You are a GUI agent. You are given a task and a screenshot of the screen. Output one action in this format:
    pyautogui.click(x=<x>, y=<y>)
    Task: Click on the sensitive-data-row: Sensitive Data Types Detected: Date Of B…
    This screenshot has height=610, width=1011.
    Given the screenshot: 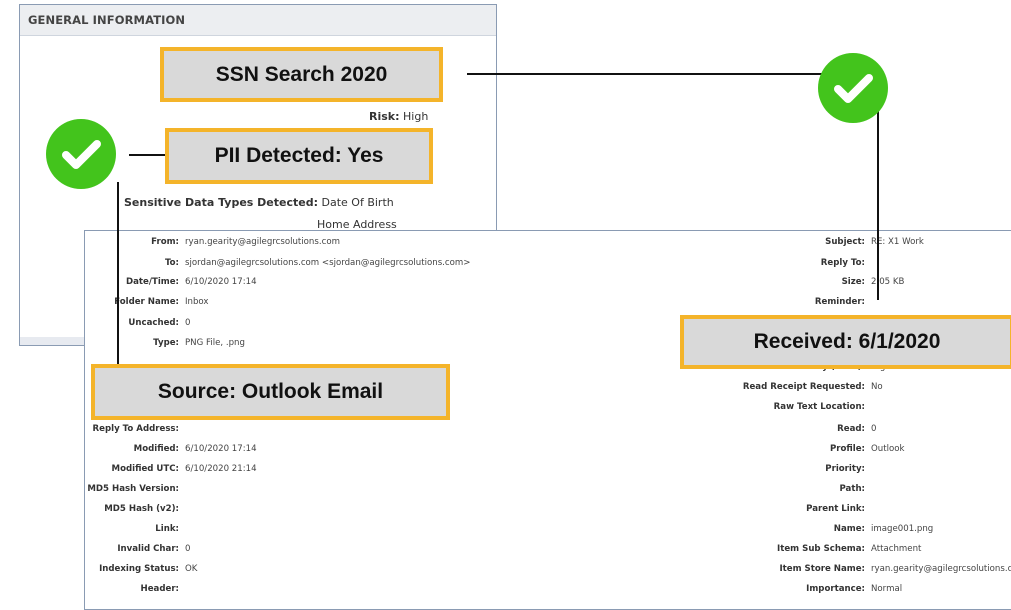 What is the action you would take?
    pyautogui.click(x=259, y=202)
    